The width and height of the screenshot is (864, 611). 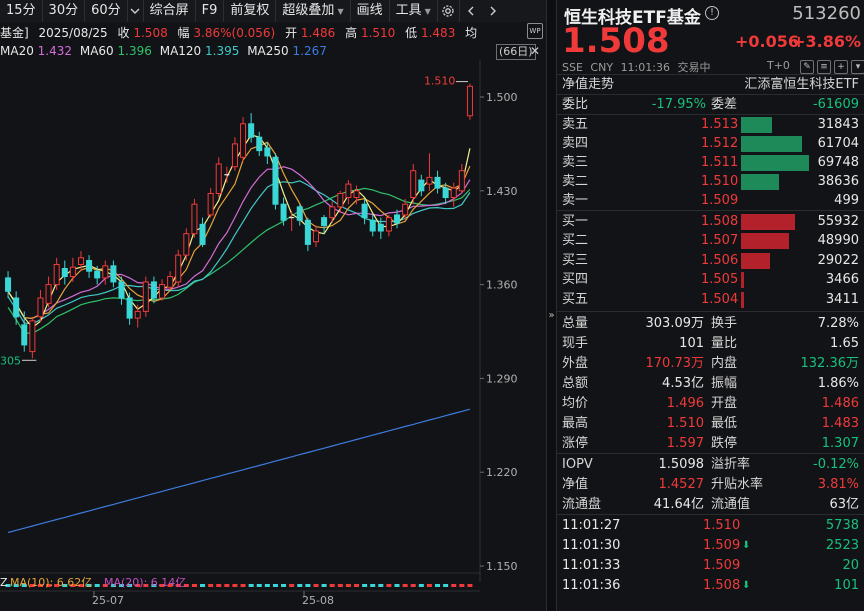 I want to click on bid-level-row: 买三1.50629022, so click(x=710, y=260).